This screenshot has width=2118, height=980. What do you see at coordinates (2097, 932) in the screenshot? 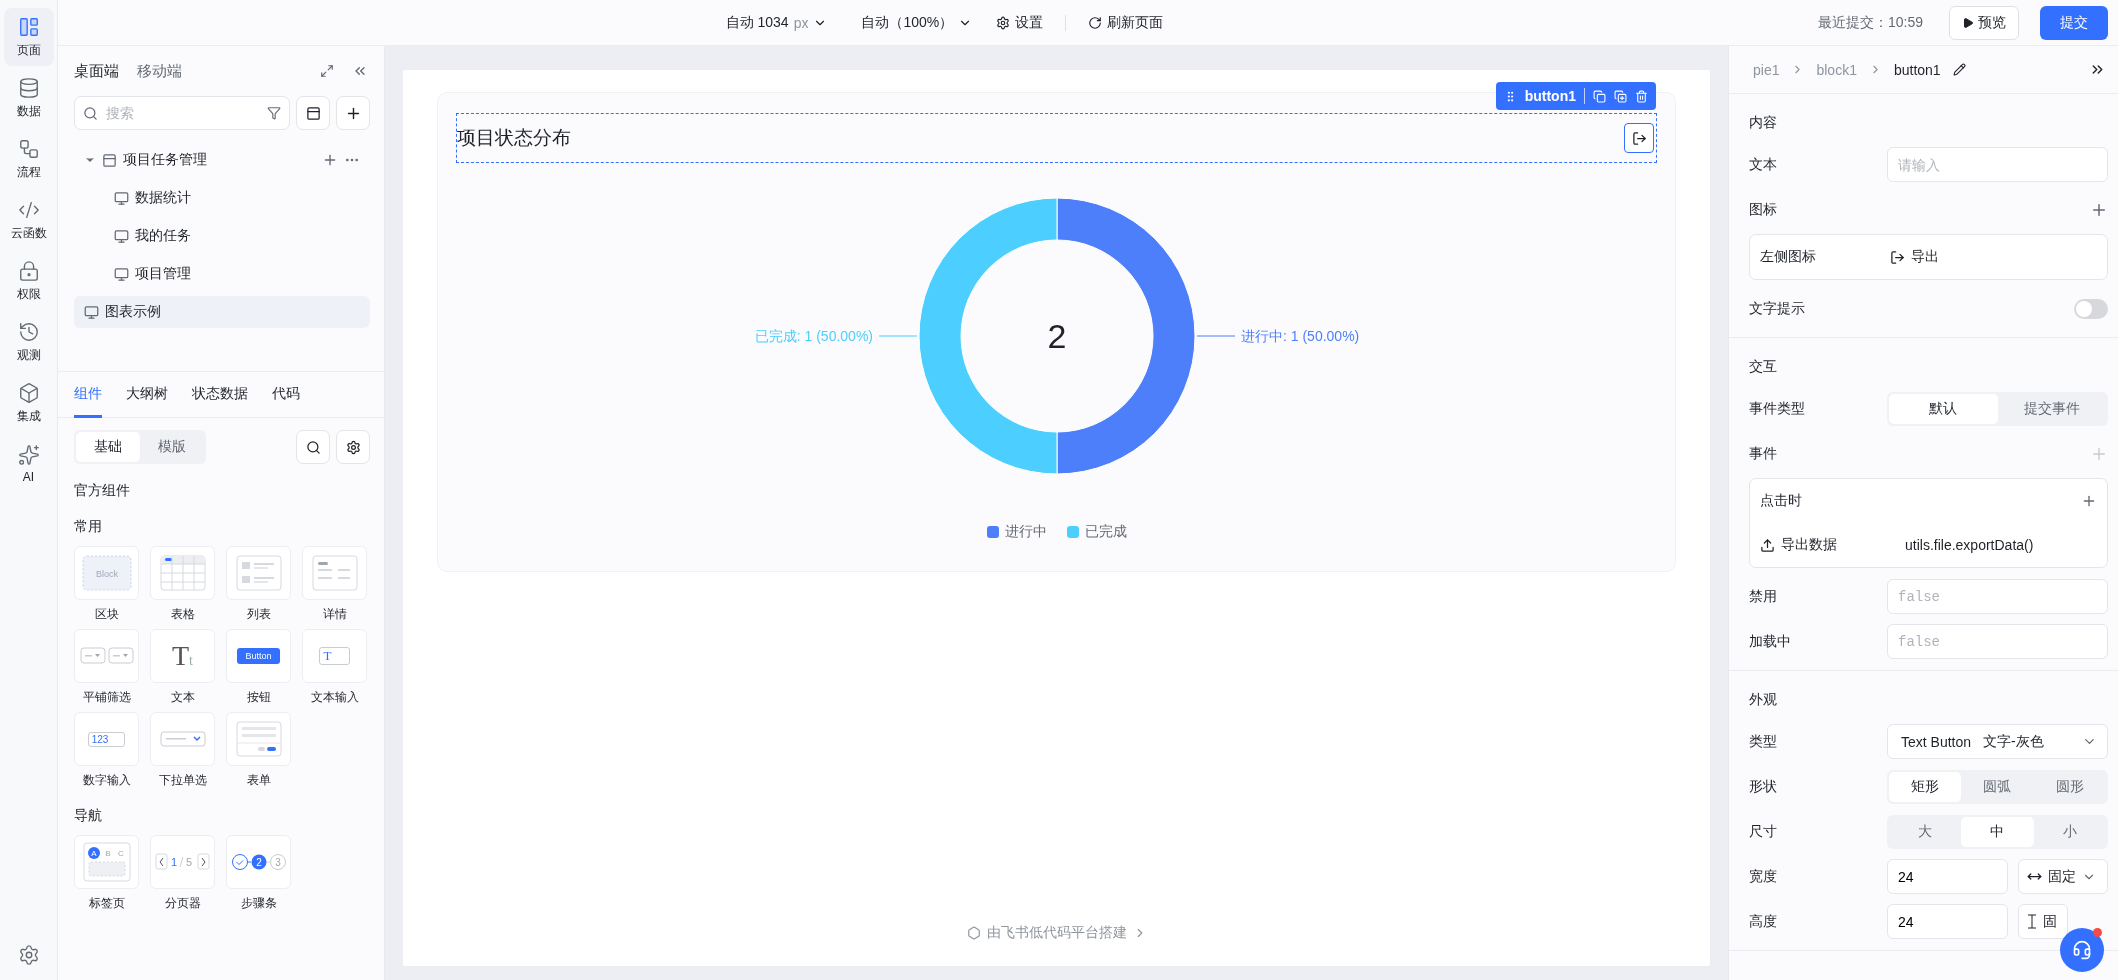
I see `notification-dot` at bounding box center [2097, 932].